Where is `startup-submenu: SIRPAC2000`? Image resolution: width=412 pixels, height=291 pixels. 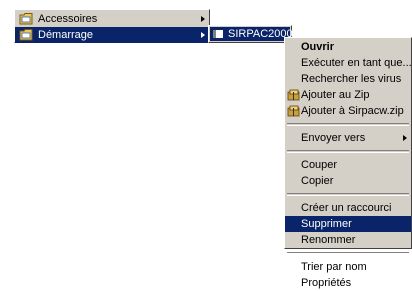 startup-submenu: SIRPAC2000 is located at coordinates (250, 34).